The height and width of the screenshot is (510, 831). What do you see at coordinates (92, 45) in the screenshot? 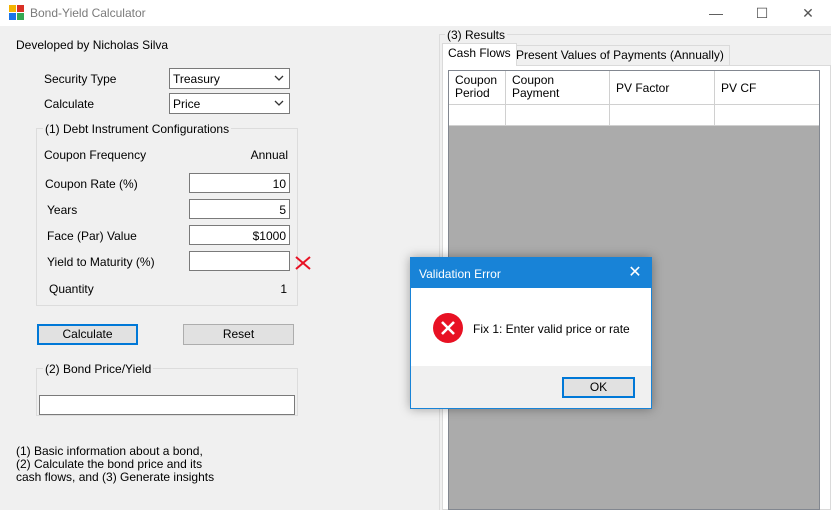
I see `developer-credit: Developed by Nicholas Silva` at bounding box center [92, 45].